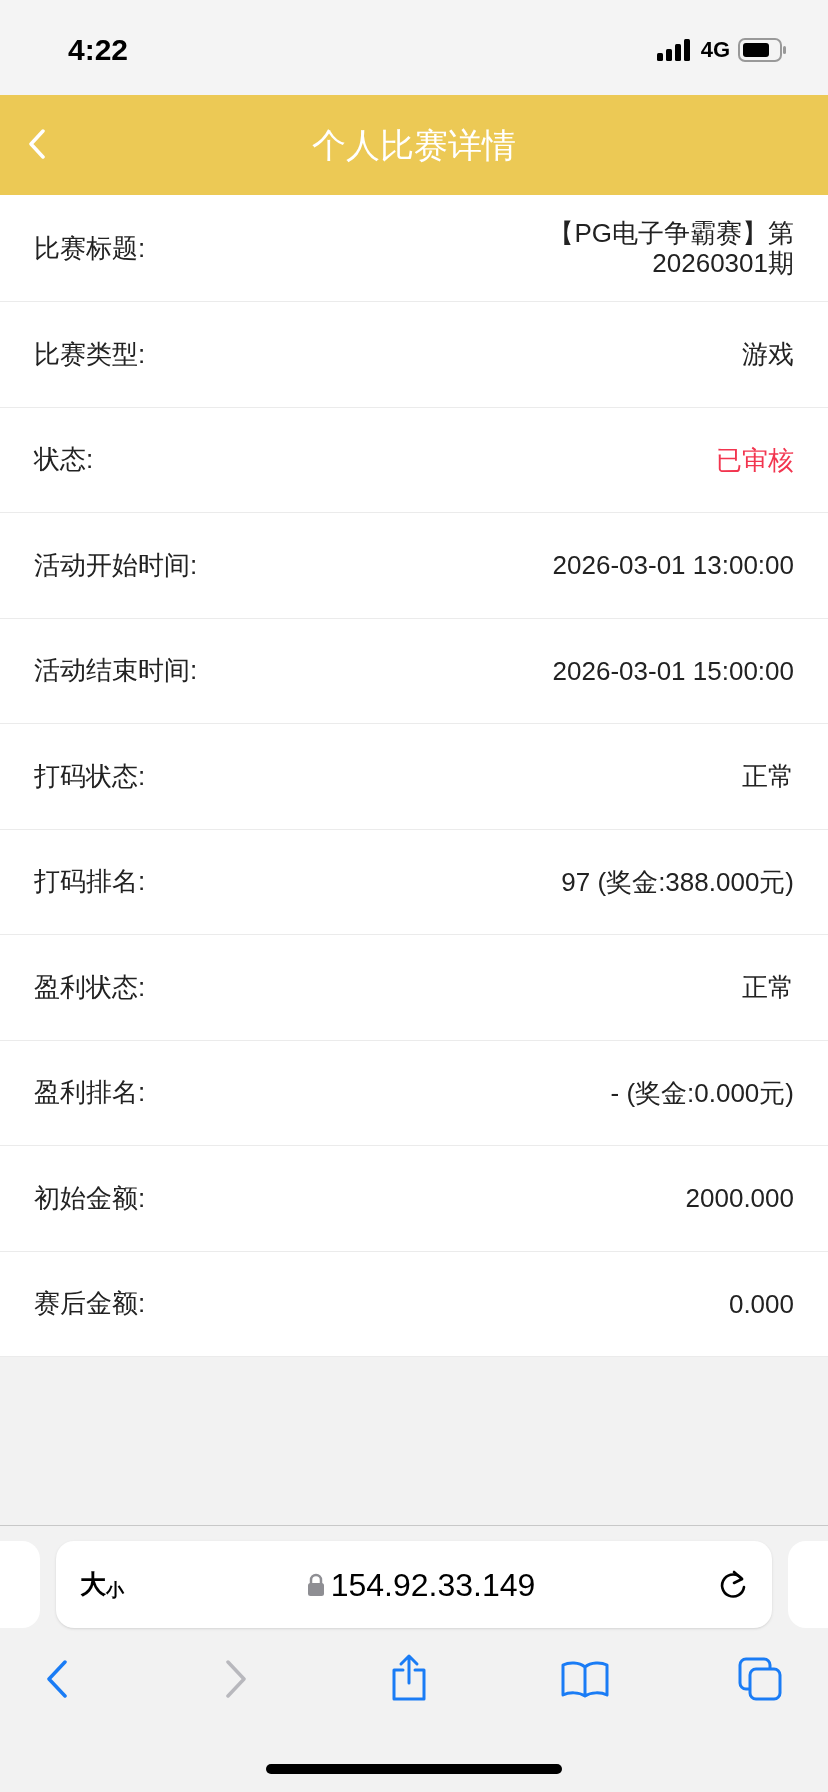 This screenshot has height=1792, width=828. Describe the element at coordinates (733, 1584) in the screenshot. I see `reload-icon` at that location.